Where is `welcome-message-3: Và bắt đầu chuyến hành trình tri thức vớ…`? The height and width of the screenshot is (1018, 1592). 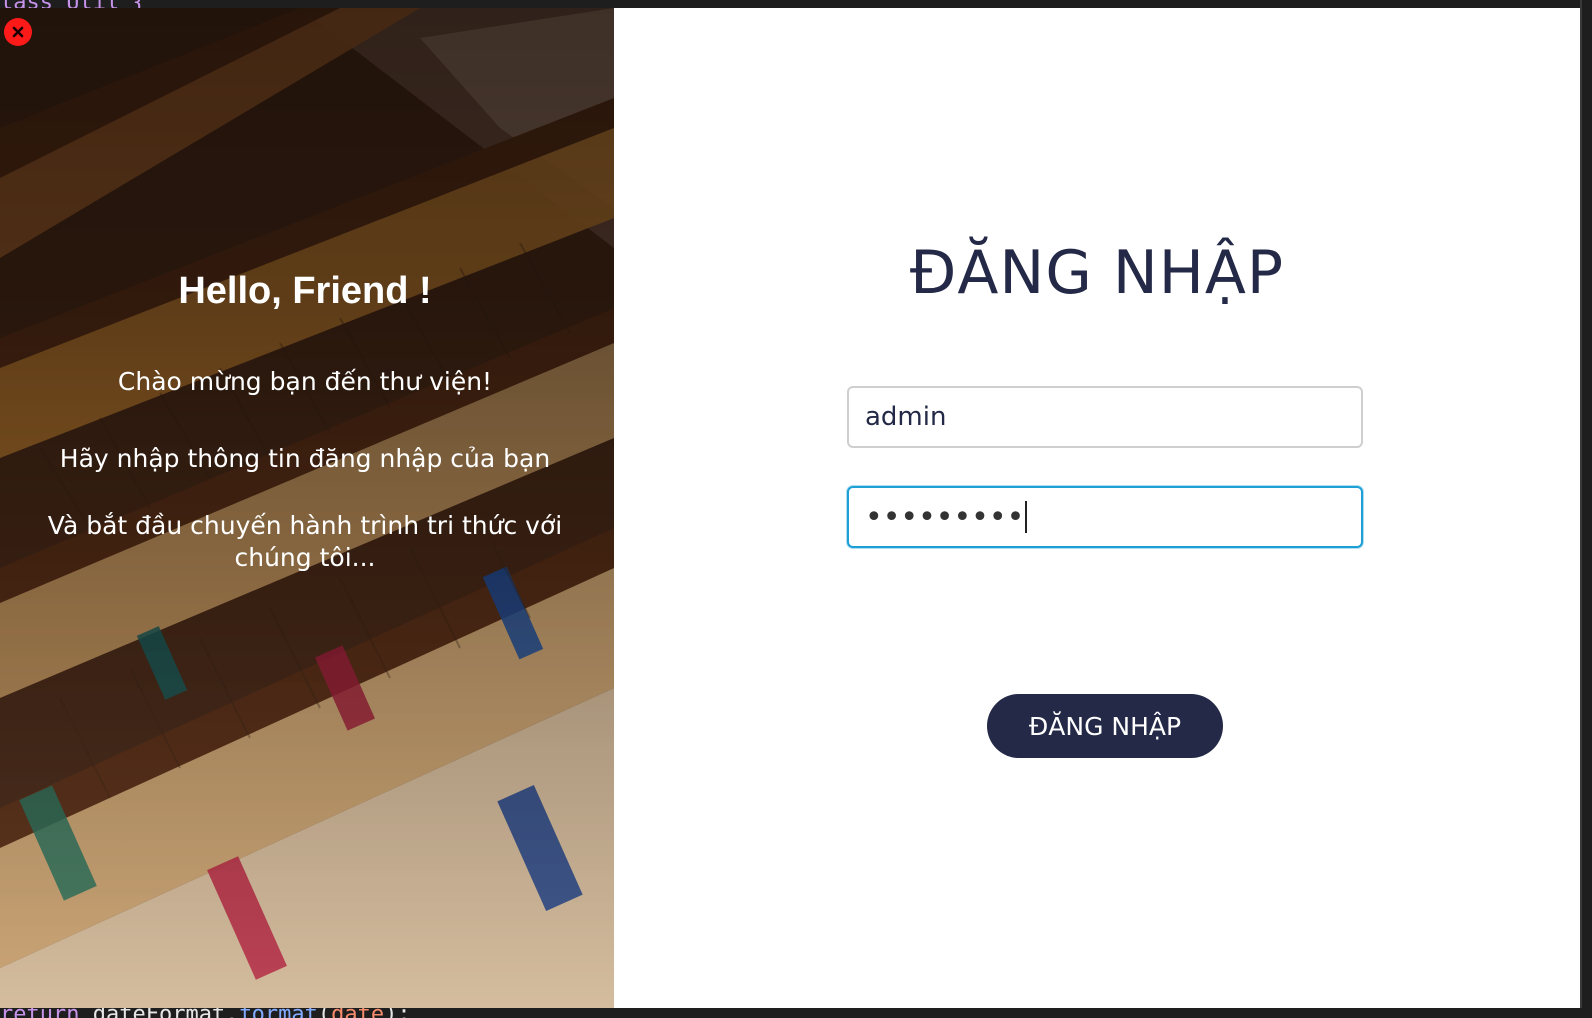 welcome-message-3: Và bắt đầu chuyến hành trình tri thức vớ… is located at coordinates (305, 541).